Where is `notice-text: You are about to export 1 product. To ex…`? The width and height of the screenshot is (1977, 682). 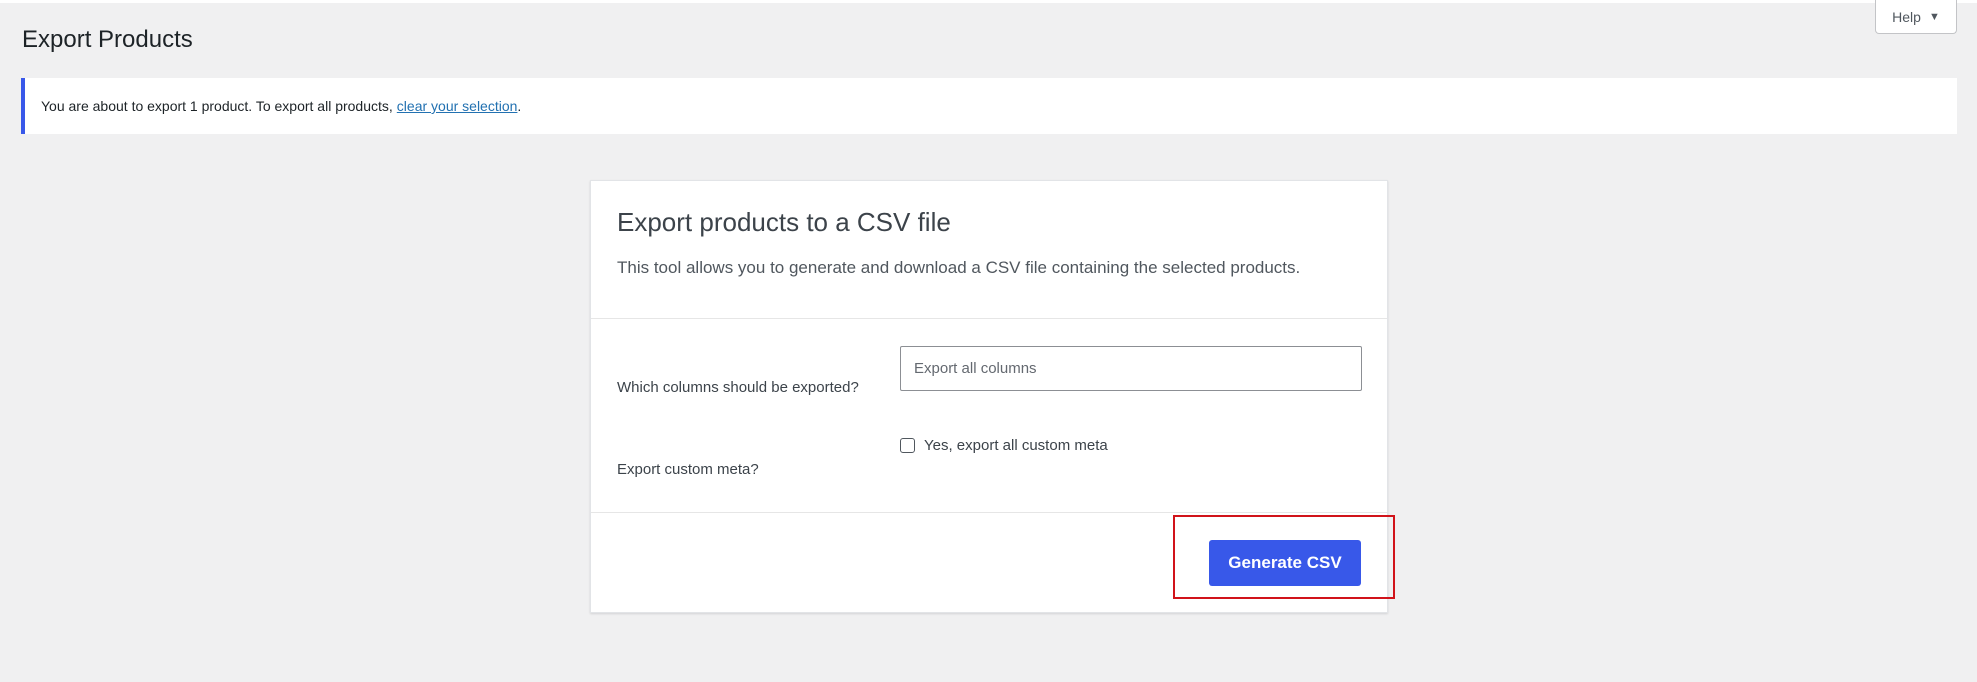 notice-text: You are about to export 1 product. To ex… is located at coordinates (217, 106).